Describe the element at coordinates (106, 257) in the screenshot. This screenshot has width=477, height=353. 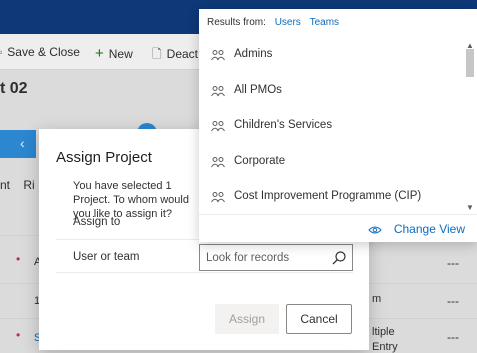
I see `user-or-team-label: User or team` at that location.